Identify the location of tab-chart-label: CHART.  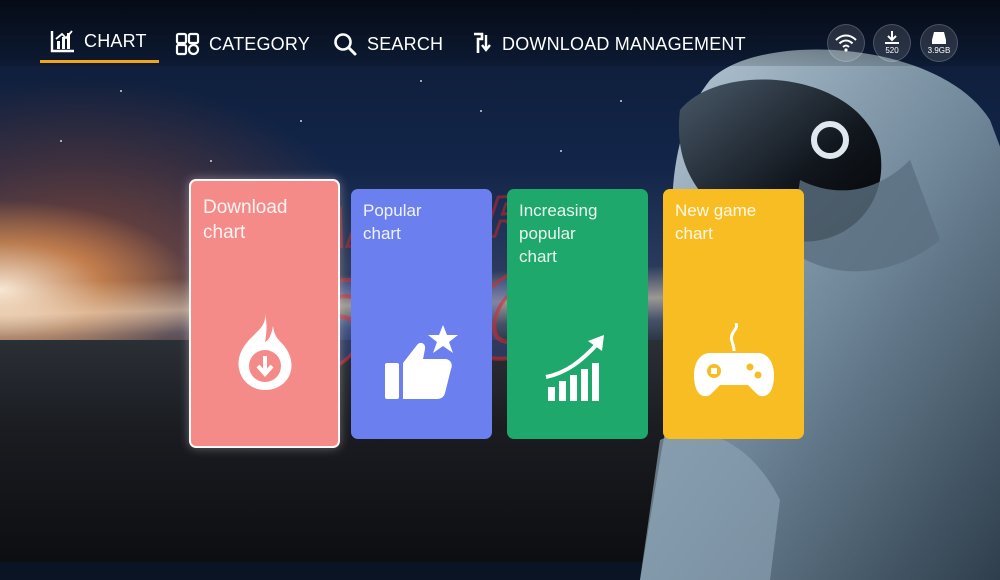
(115, 40).